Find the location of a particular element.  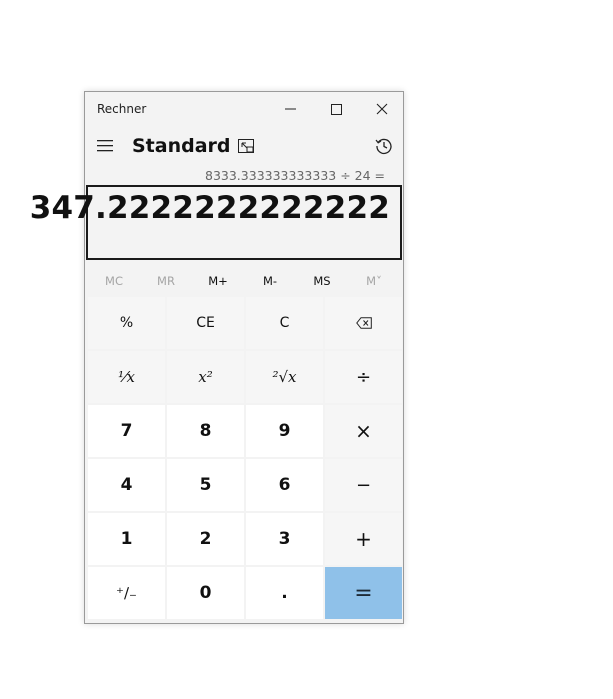

digit-8-button: 8 is located at coordinates (205, 431).